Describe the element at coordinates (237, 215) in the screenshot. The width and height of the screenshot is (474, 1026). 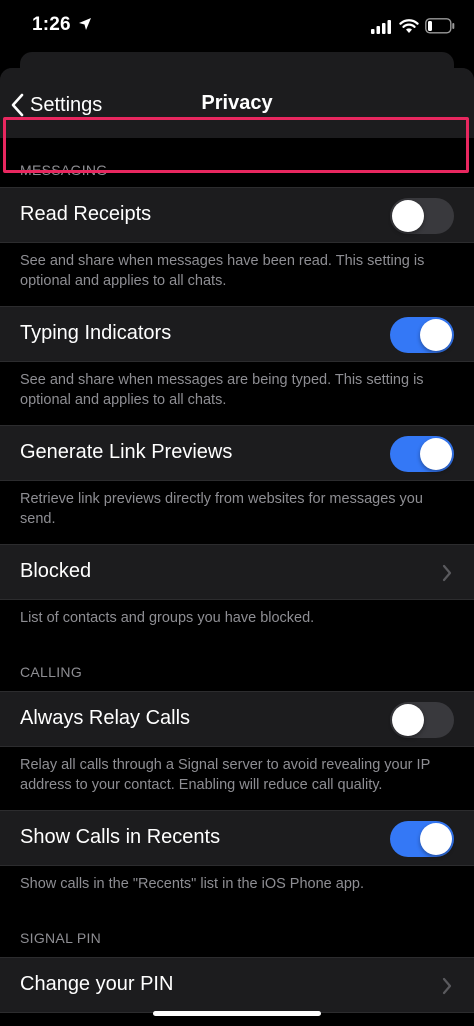
I see `row-read-receipts: Read Receipts` at that location.